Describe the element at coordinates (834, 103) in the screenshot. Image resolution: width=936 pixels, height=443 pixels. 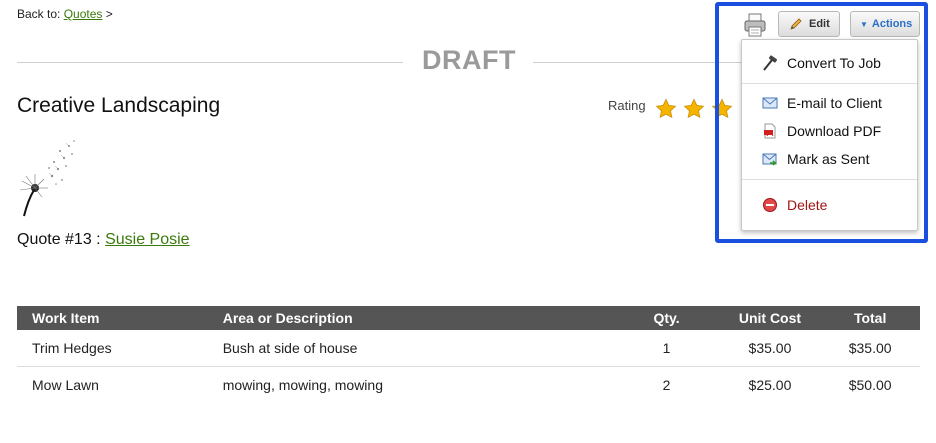
I see `menu-item-label: E-mail to Client` at that location.